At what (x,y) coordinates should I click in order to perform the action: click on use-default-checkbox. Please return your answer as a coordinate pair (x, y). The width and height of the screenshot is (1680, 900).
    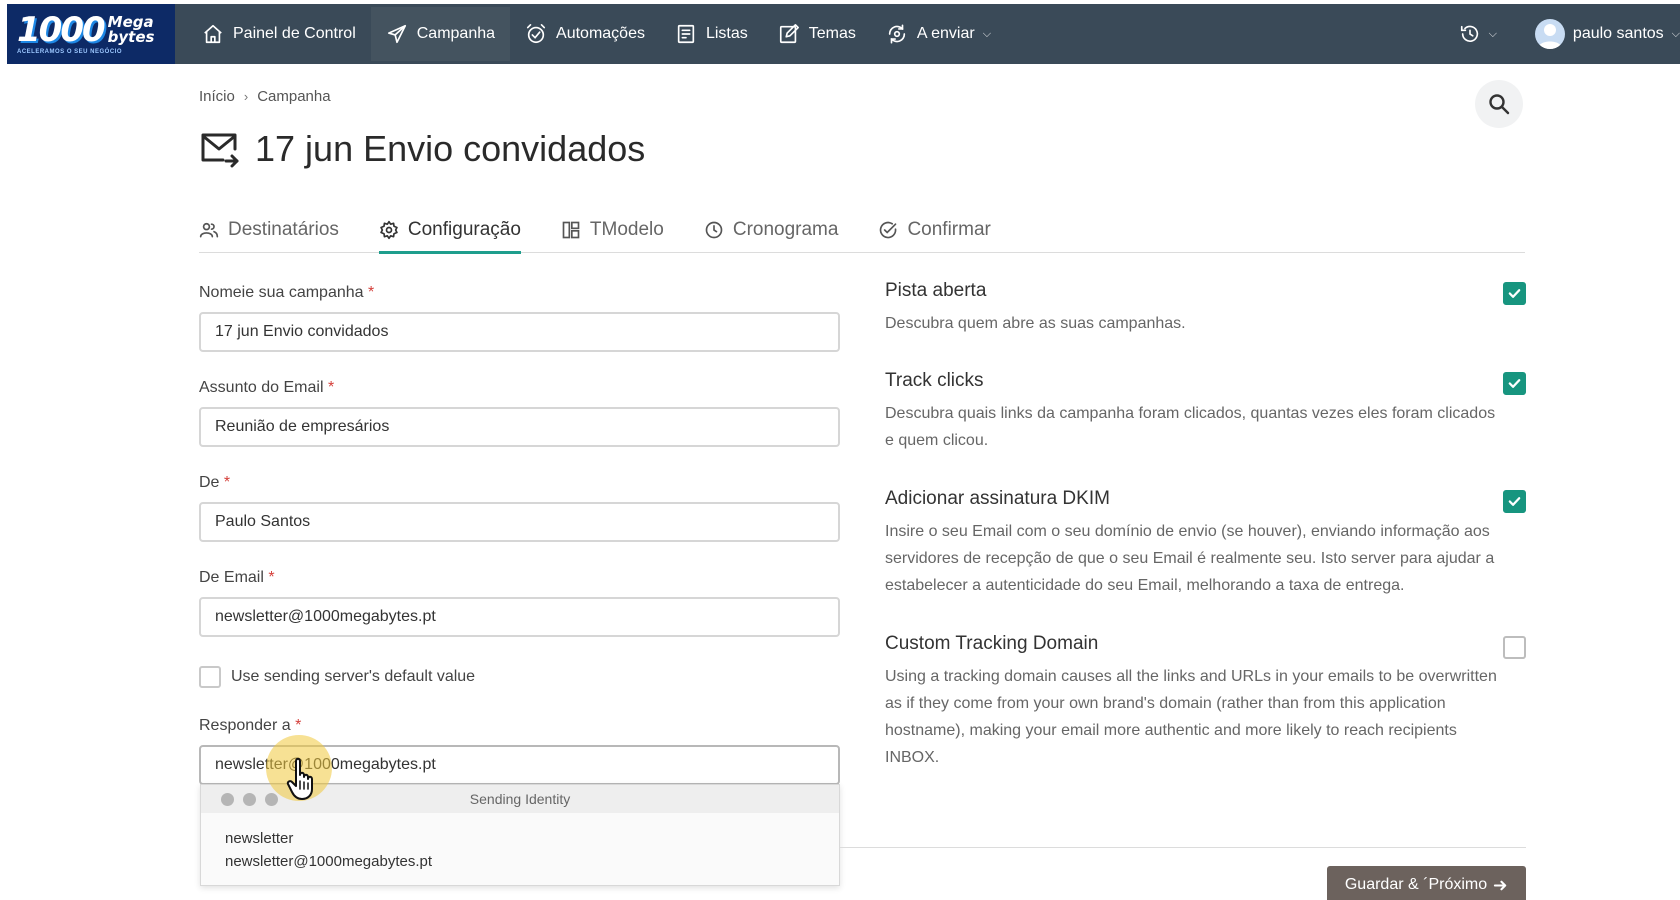
    Looking at the image, I should click on (210, 677).